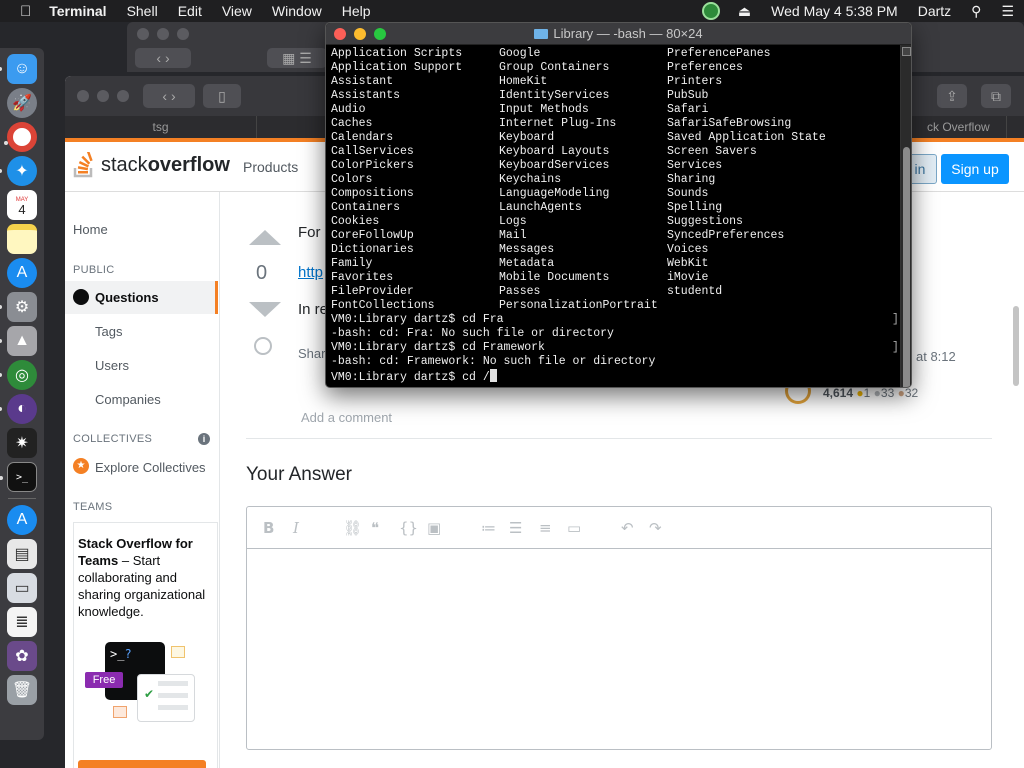 The width and height of the screenshot is (1024, 768). I want to click on app-store-2-icon: A, so click(22, 520).